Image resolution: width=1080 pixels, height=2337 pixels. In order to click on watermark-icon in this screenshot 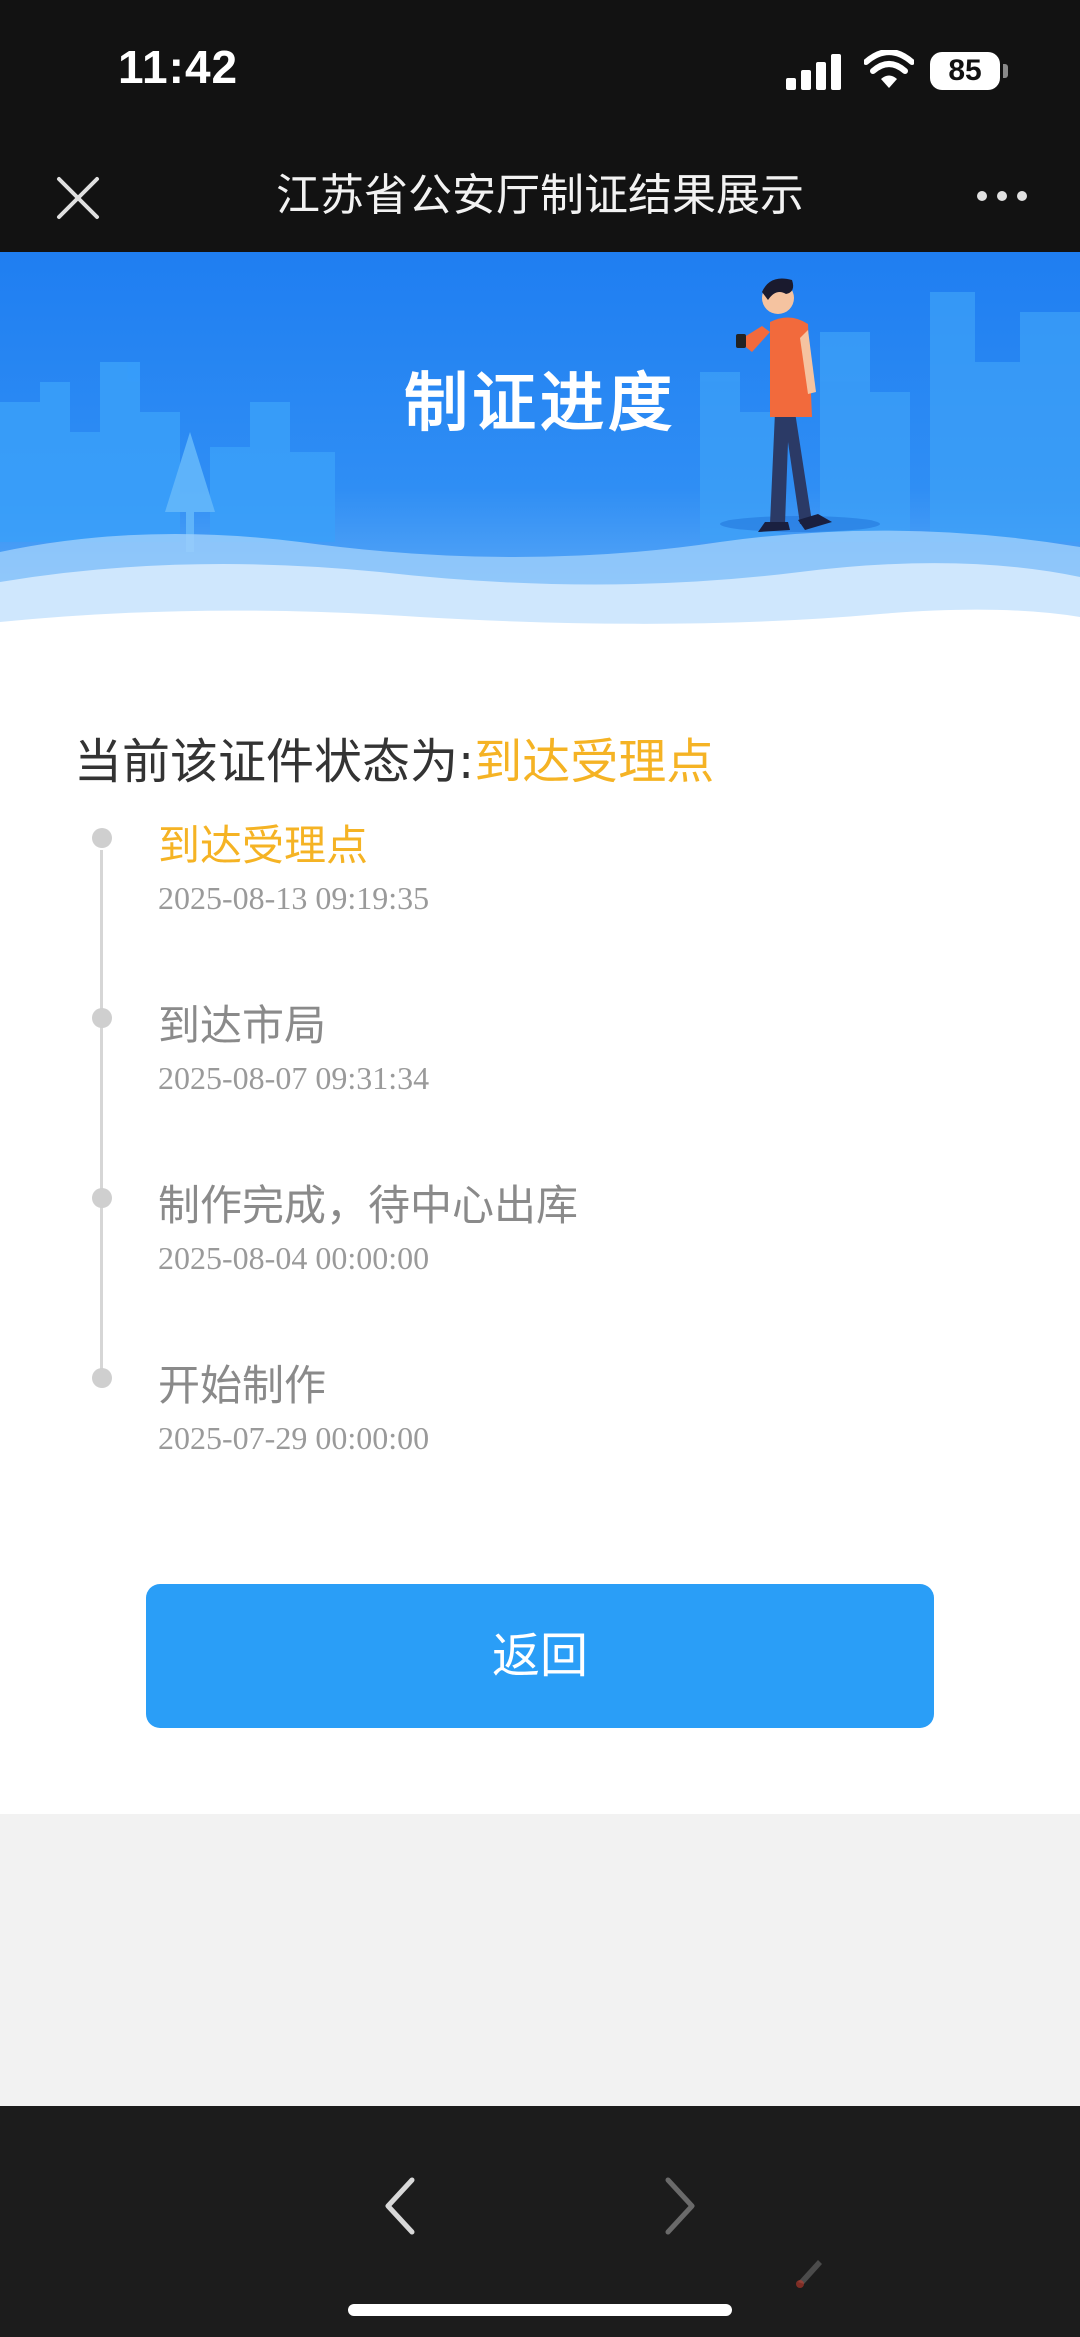, I will do `click(809, 2274)`.